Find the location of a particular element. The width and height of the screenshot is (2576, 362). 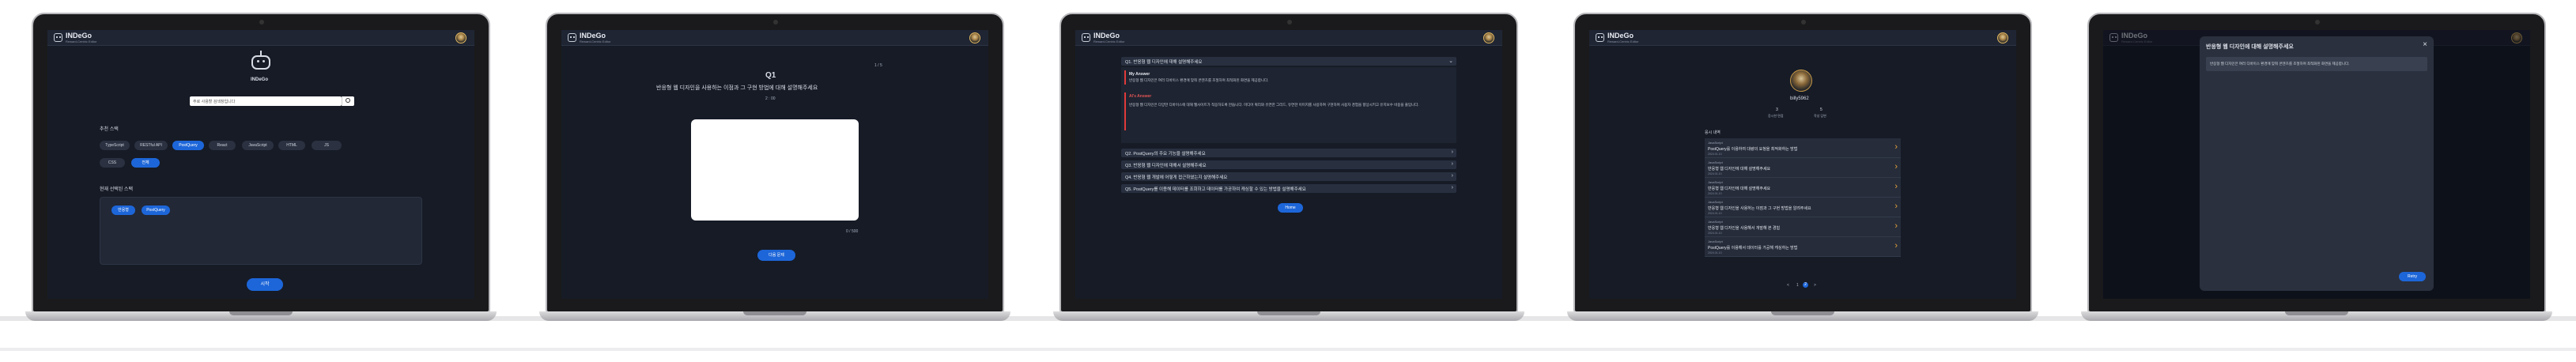

page-next: > is located at coordinates (1815, 285).